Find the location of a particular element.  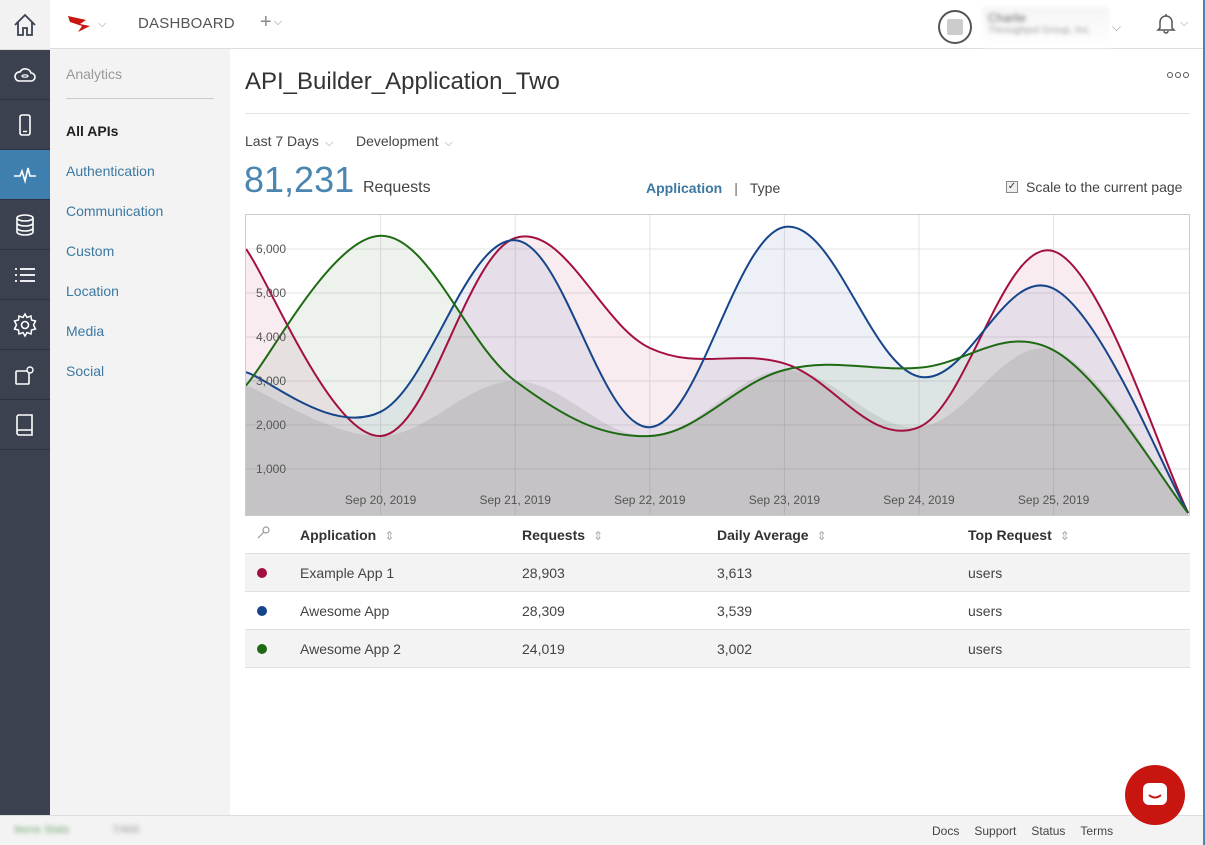

cell-application: Awesome App is located at coordinates (345, 611).